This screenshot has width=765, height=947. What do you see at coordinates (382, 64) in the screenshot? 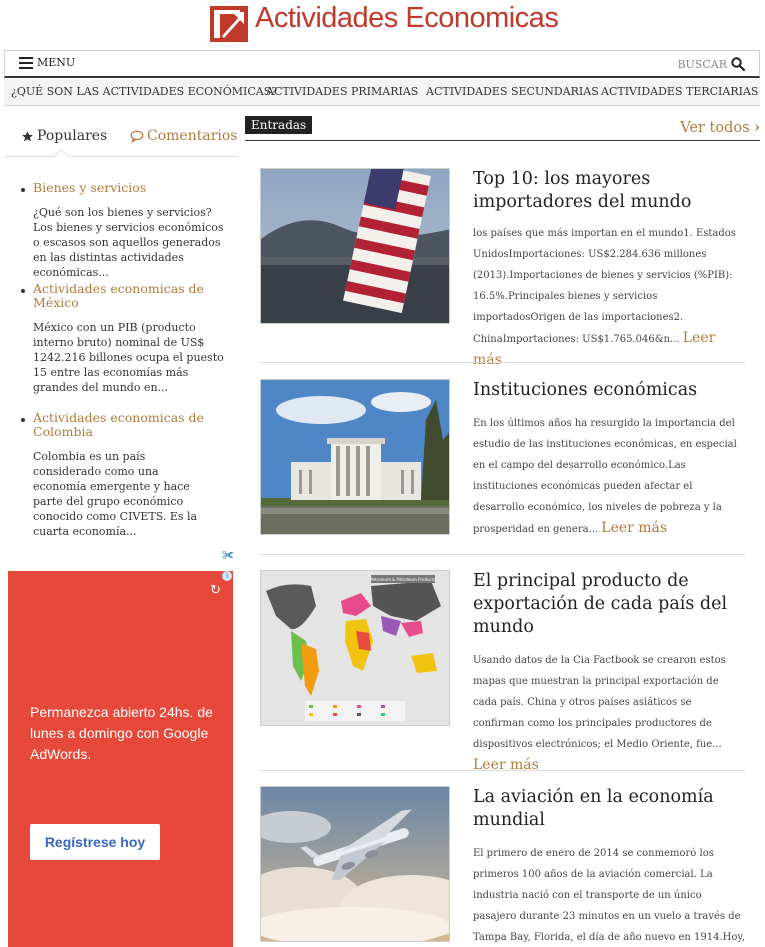
I see `menu-bar: MENU BUSCAR` at bounding box center [382, 64].